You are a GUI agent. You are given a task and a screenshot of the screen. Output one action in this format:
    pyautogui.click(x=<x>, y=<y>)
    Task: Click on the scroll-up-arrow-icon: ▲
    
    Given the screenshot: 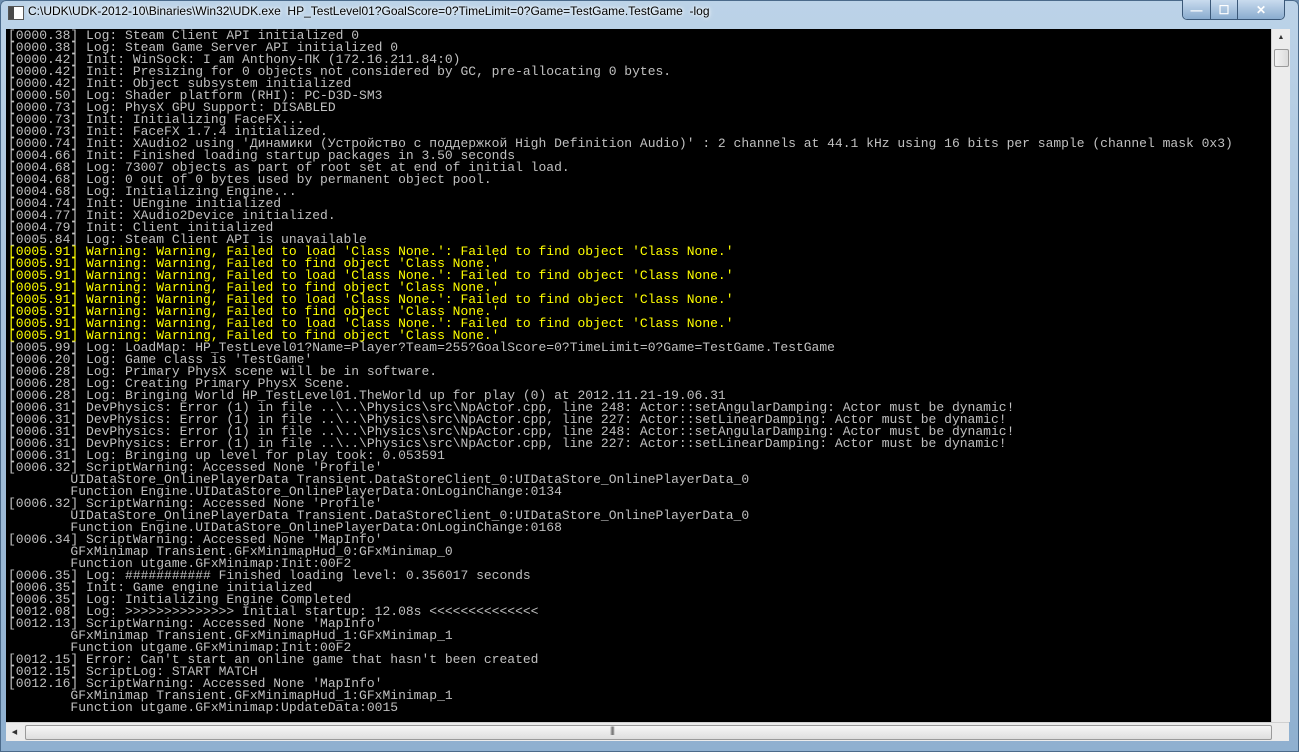 What is the action you would take?
    pyautogui.click(x=1281, y=37)
    